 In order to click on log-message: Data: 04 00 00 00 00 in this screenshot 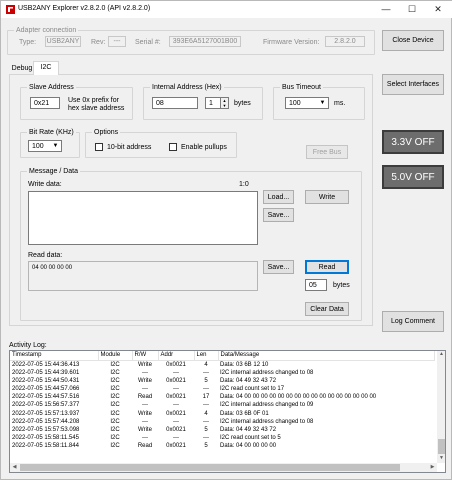, I will do `click(248, 445)`.